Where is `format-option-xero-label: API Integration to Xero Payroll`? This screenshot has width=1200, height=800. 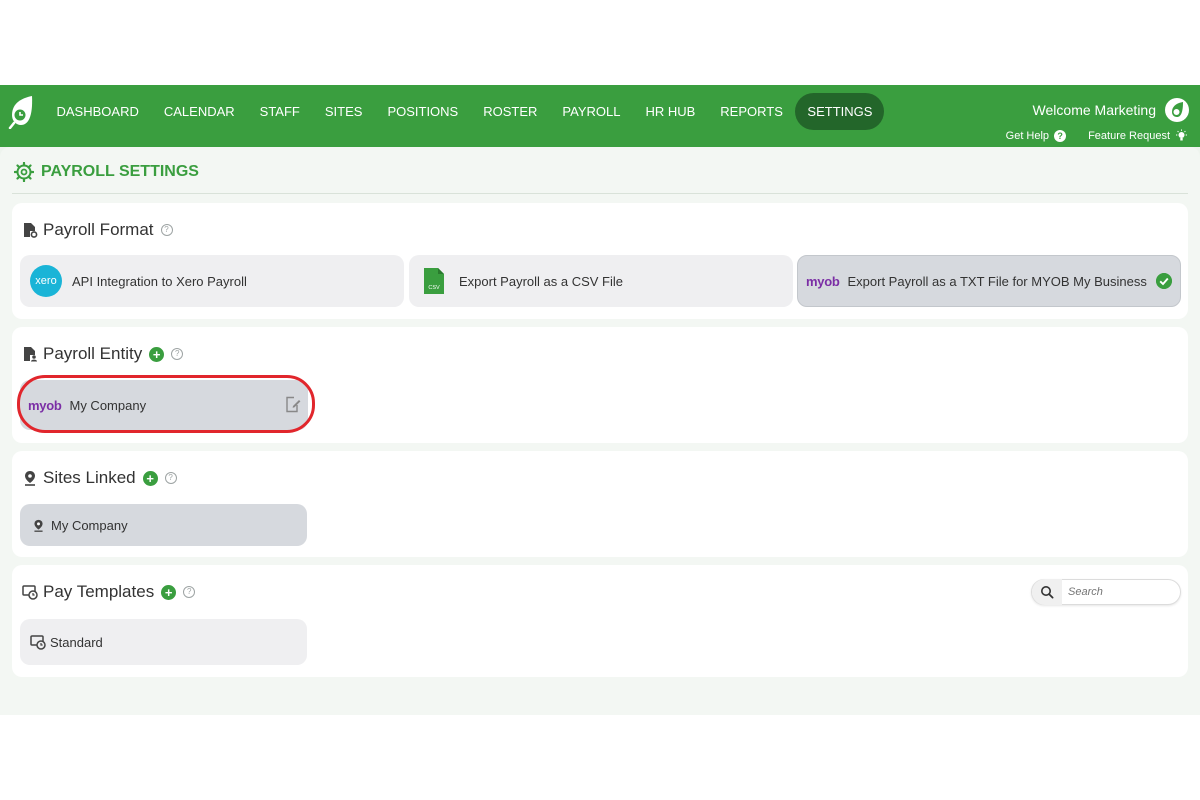
format-option-xero-label: API Integration to Xero Payroll is located at coordinates (159, 281).